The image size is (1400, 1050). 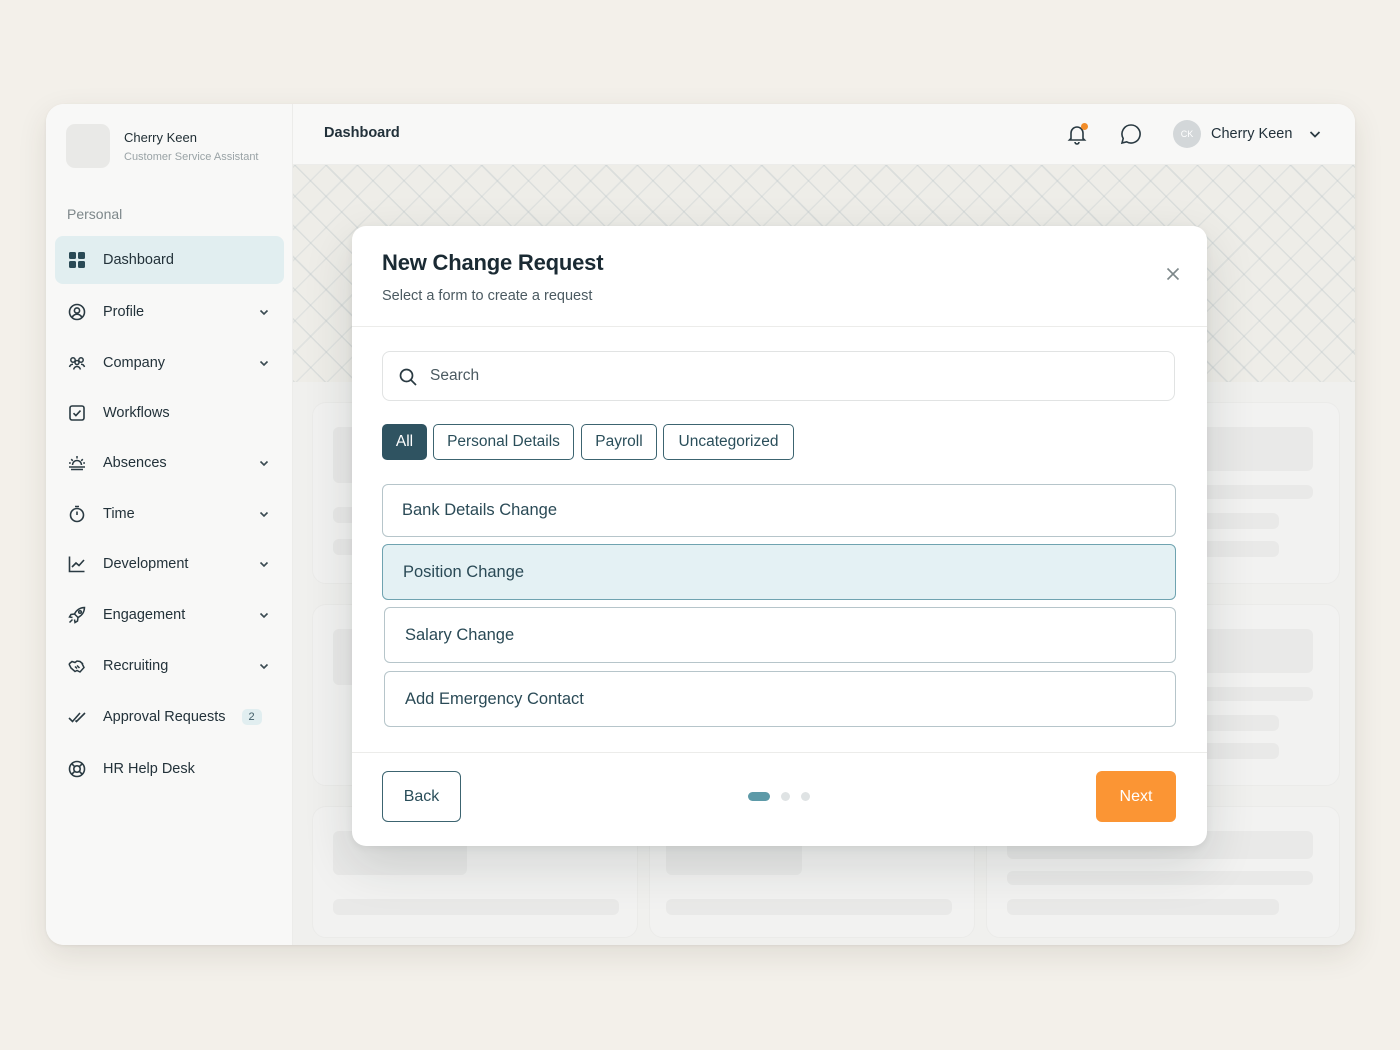 What do you see at coordinates (779, 796) in the screenshot?
I see `step-indicator` at bounding box center [779, 796].